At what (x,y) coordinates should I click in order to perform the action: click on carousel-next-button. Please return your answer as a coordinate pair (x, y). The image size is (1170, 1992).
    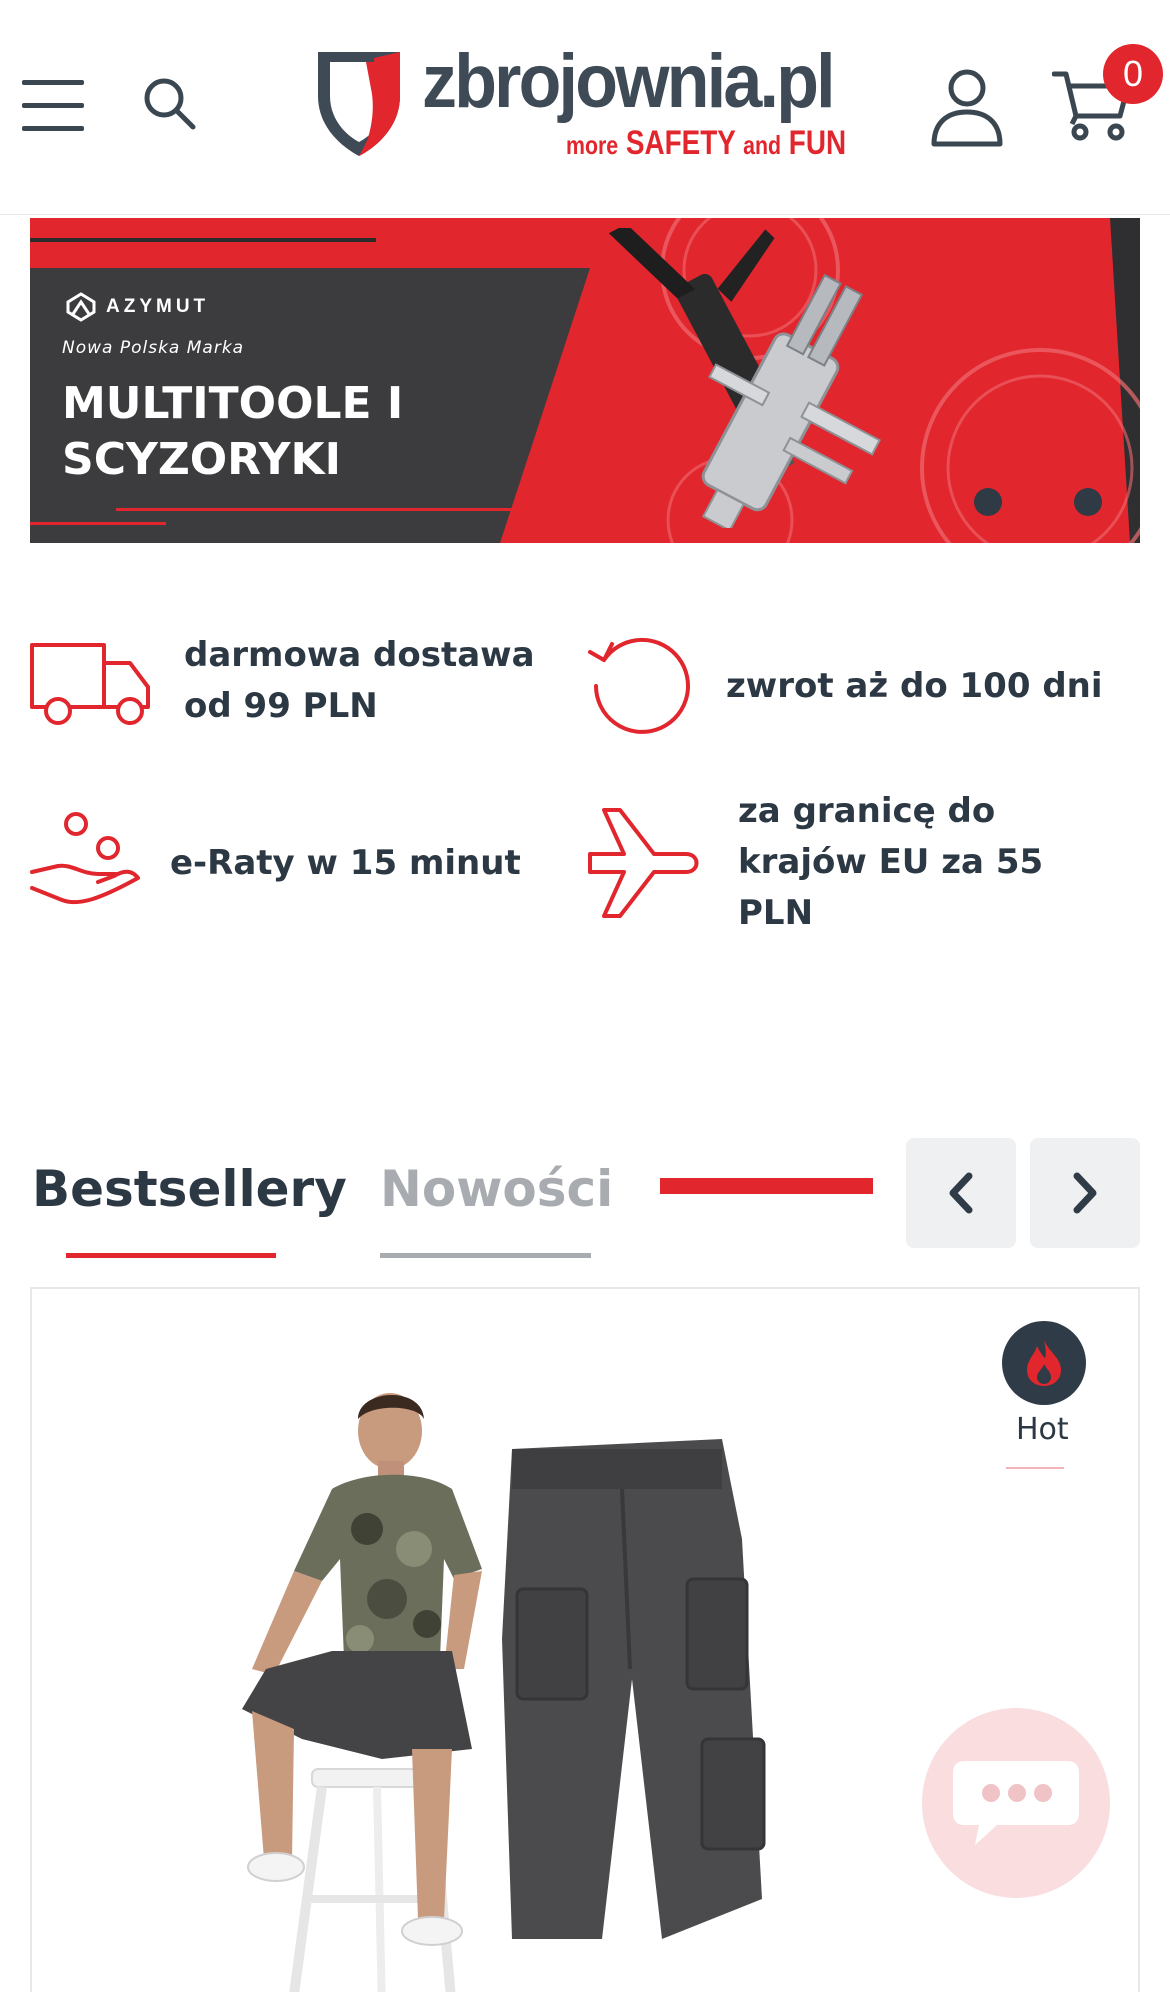
    Looking at the image, I should click on (1085, 1193).